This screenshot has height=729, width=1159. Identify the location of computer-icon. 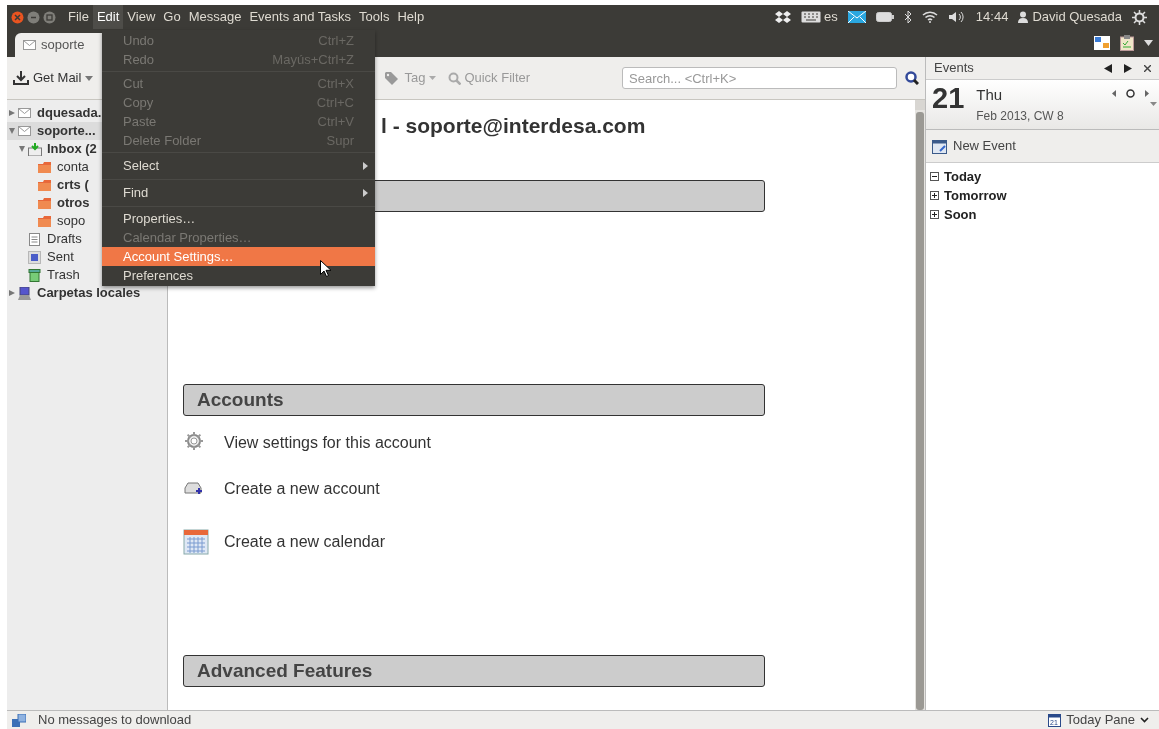
(25, 293).